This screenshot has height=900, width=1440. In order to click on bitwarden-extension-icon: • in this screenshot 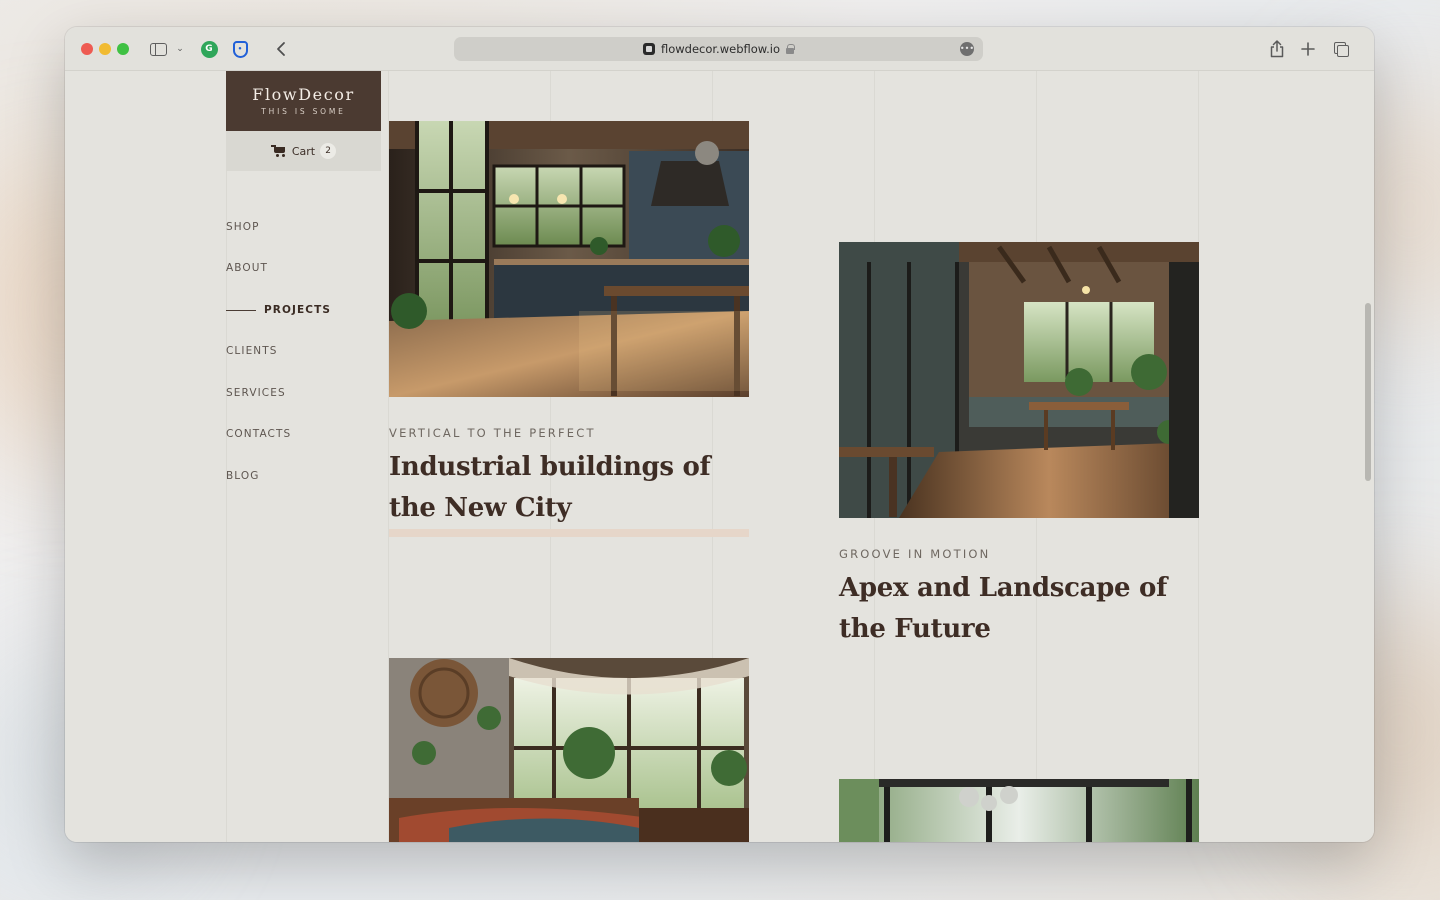, I will do `click(240, 49)`.